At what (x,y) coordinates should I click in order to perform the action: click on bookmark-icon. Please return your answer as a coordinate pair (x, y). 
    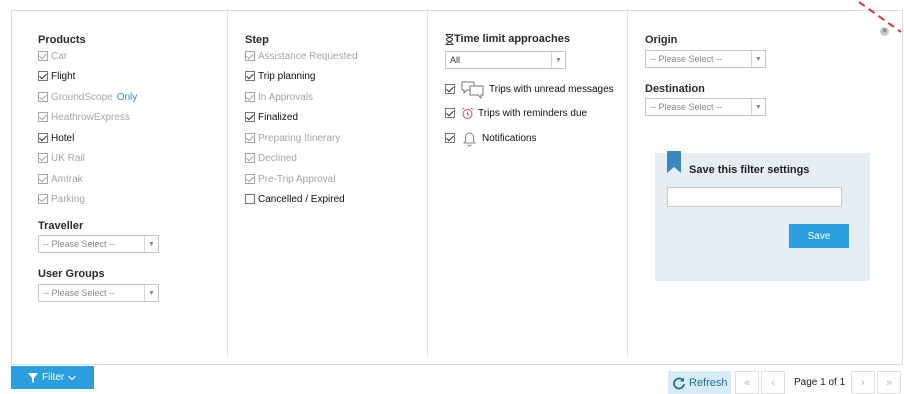
    Looking at the image, I should click on (674, 162).